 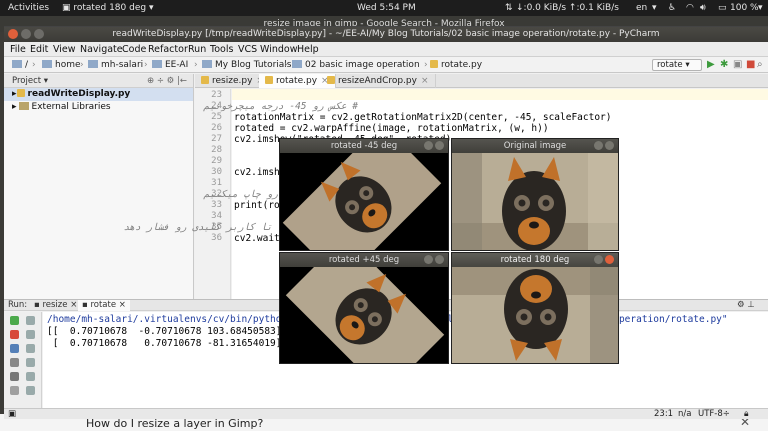 What do you see at coordinates (169, 65) in the screenshot?
I see `breadcrumb-ee-ai: EE-AI` at bounding box center [169, 65].